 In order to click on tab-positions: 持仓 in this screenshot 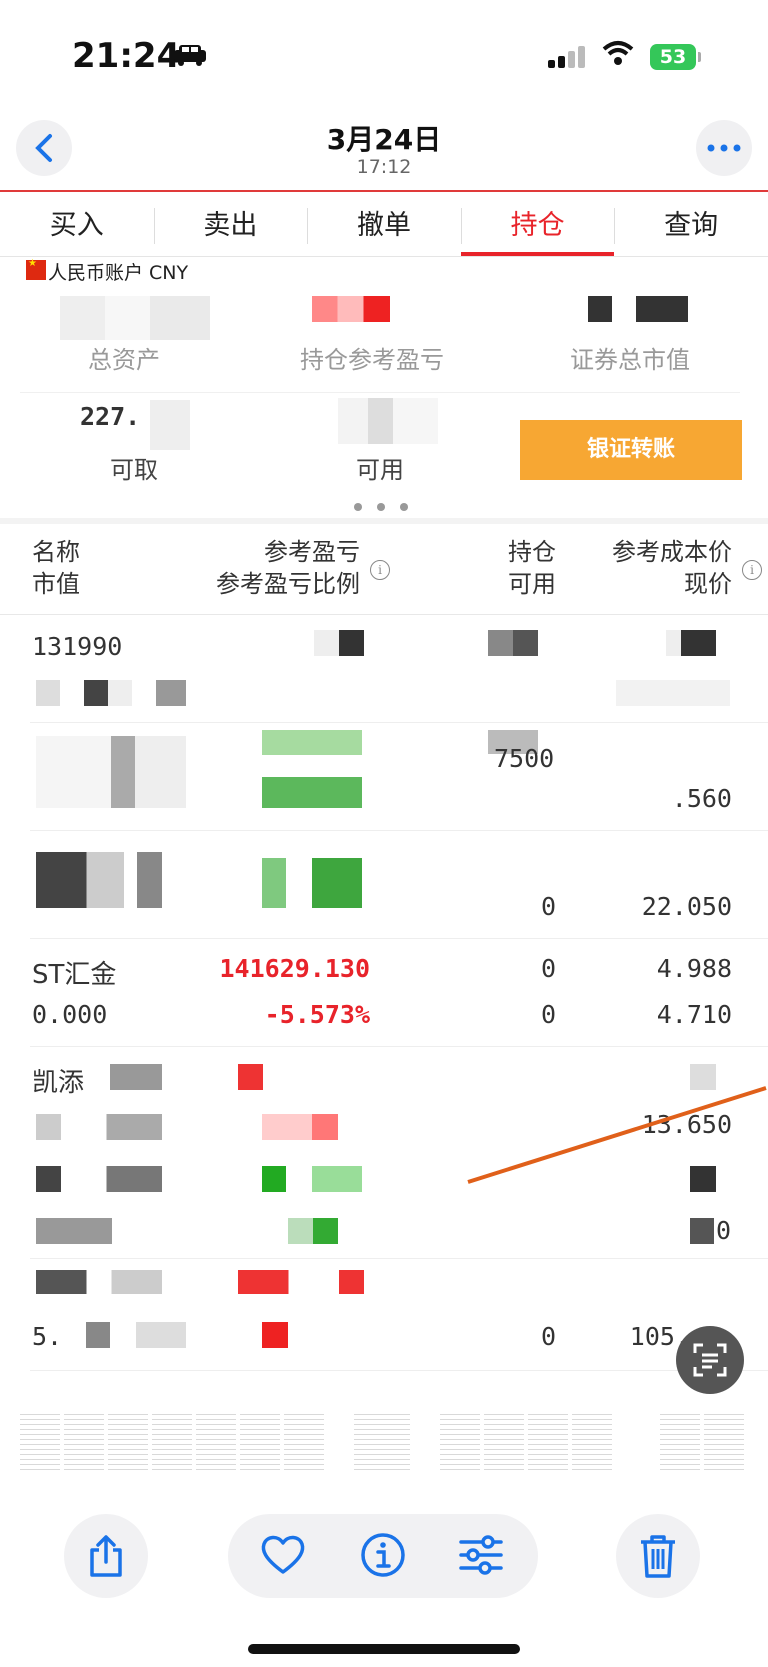, I will do `click(537, 226)`.